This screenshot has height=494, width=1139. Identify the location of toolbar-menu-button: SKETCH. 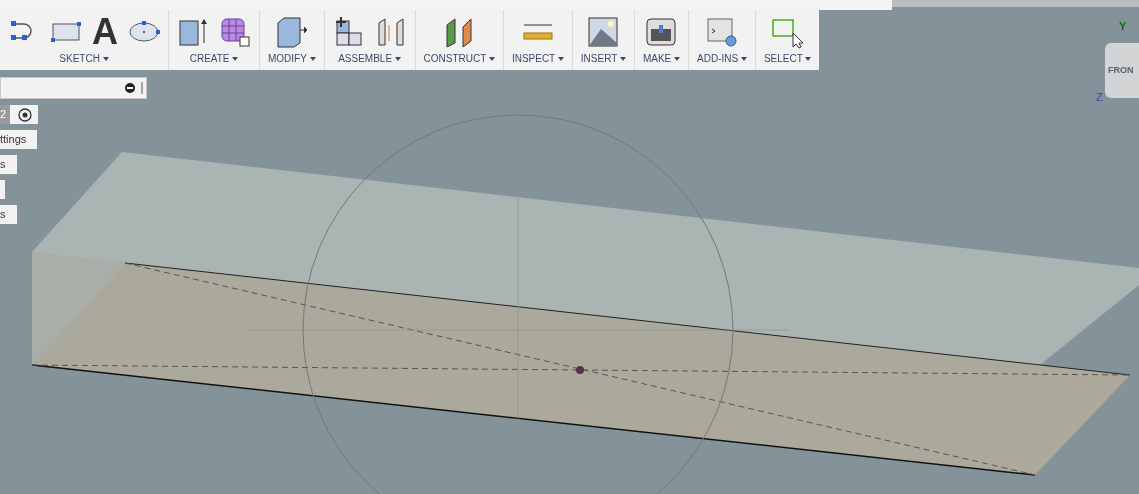
(84, 59).